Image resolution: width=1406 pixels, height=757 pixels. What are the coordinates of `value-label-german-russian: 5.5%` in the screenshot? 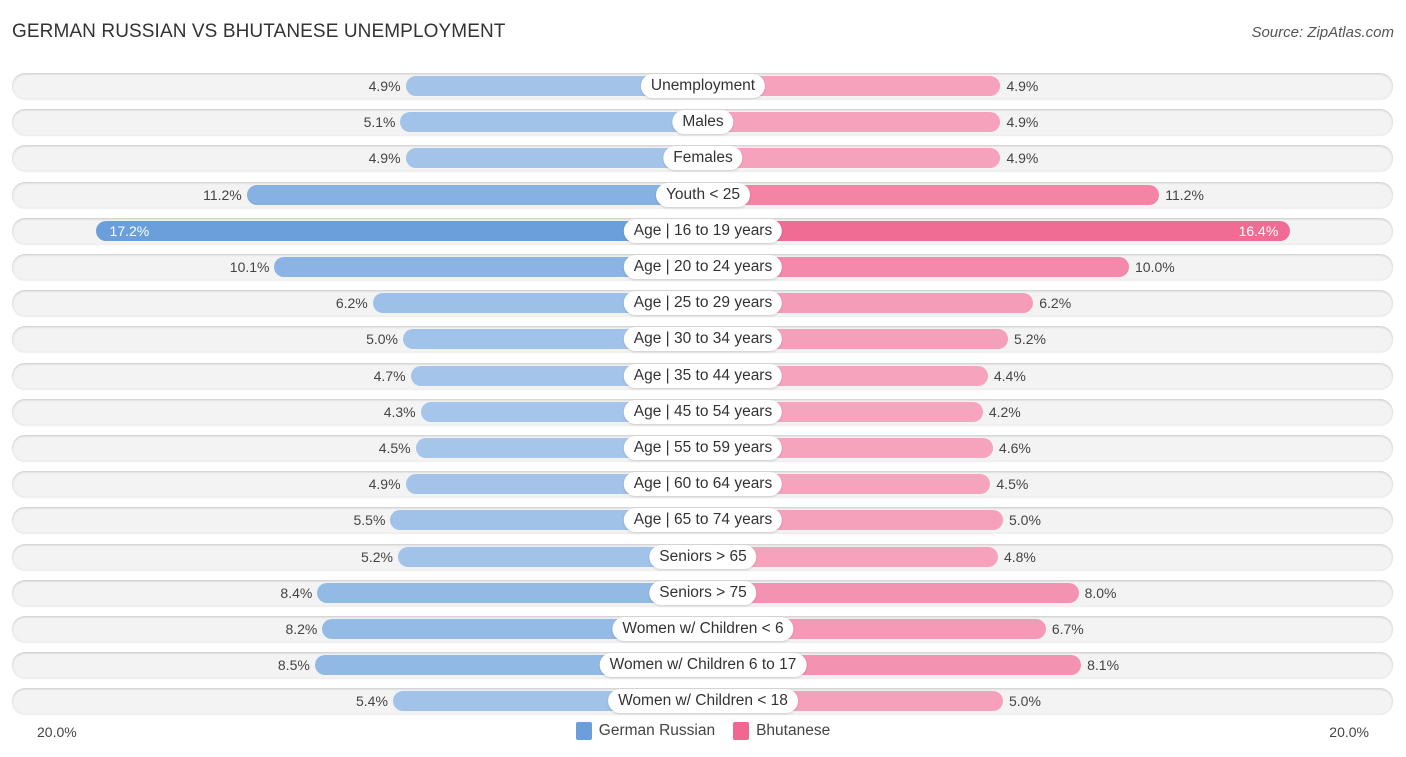 It's located at (369, 520).